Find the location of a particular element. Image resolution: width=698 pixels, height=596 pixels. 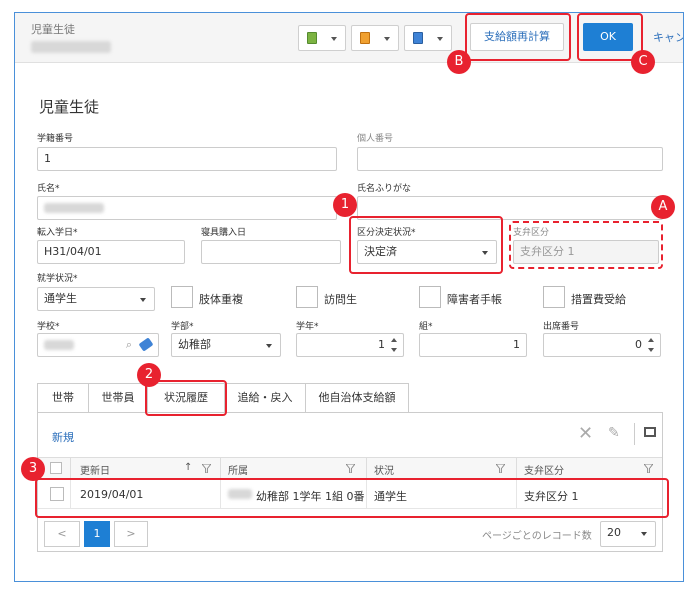

grade-value: 1 is located at coordinates (381, 344).